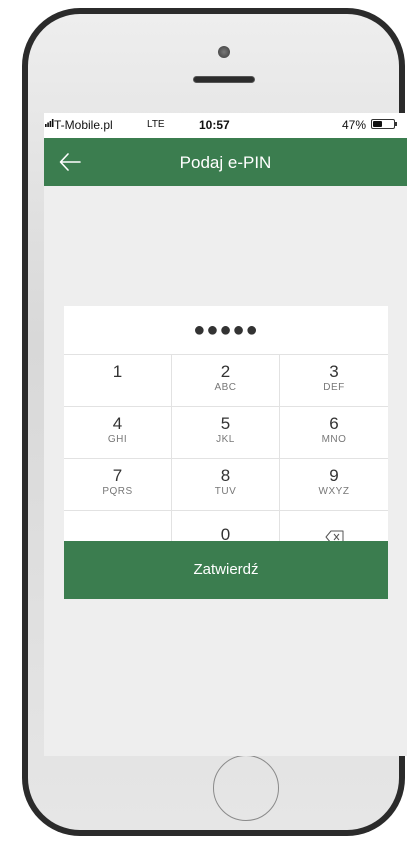 Image resolution: width=407 pixels, height=842 pixels. I want to click on pin-input: ●●●●●, so click(226, 330).